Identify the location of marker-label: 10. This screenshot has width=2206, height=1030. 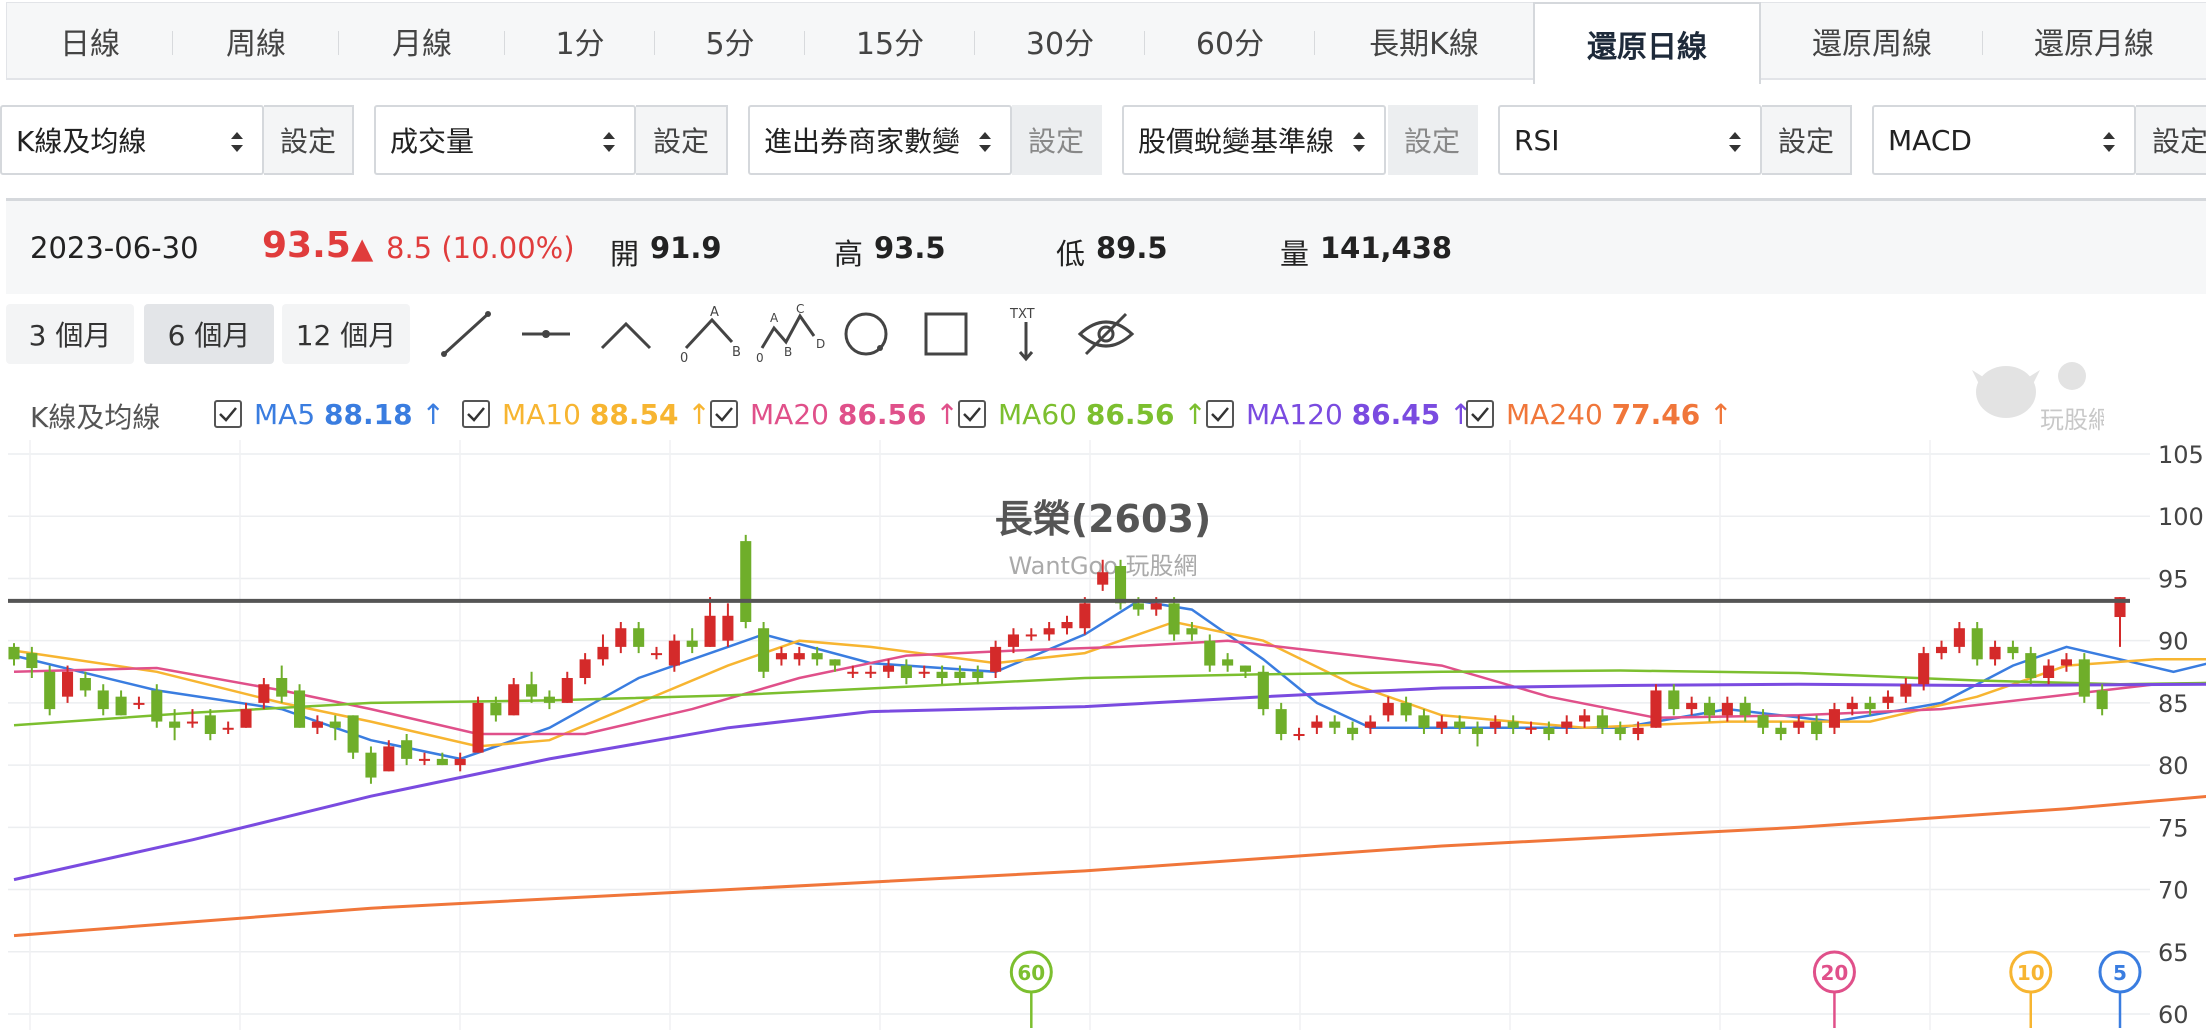
(2031, 973).